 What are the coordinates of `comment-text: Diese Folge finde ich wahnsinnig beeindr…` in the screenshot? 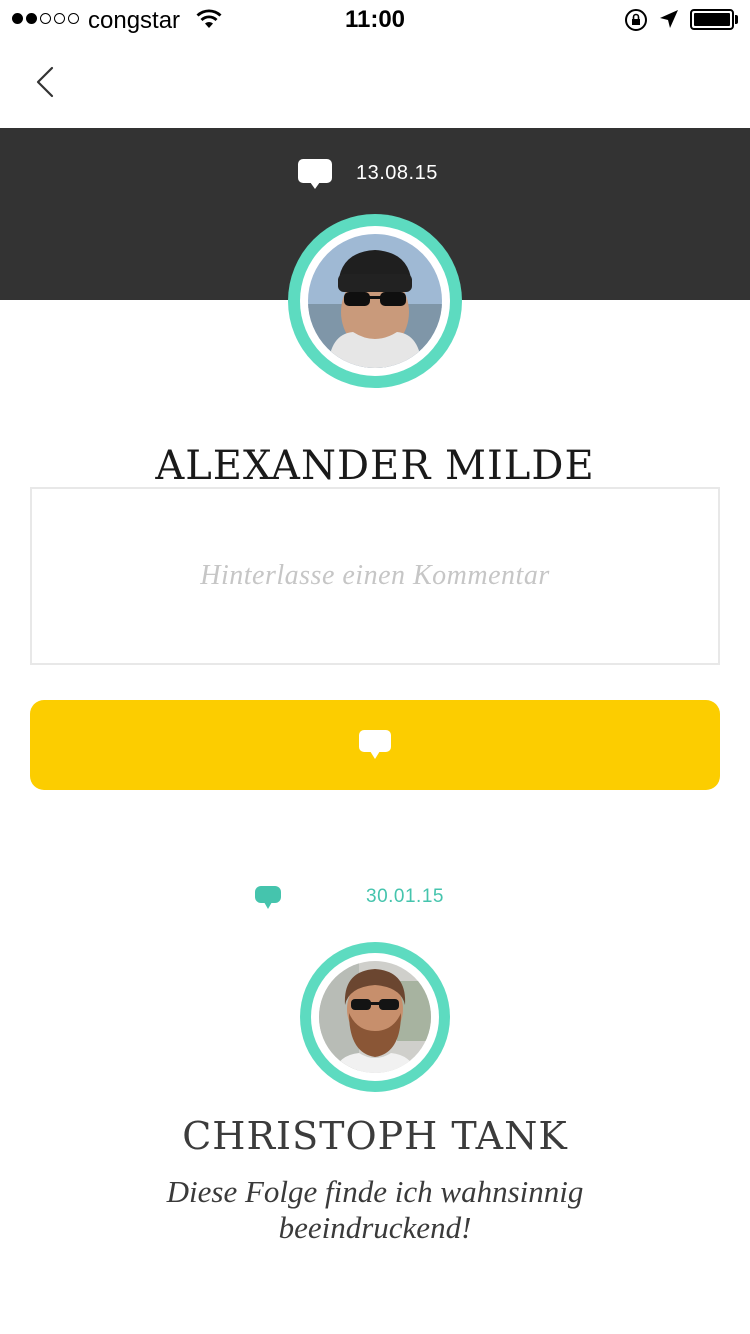 It's located at (375, 1209).